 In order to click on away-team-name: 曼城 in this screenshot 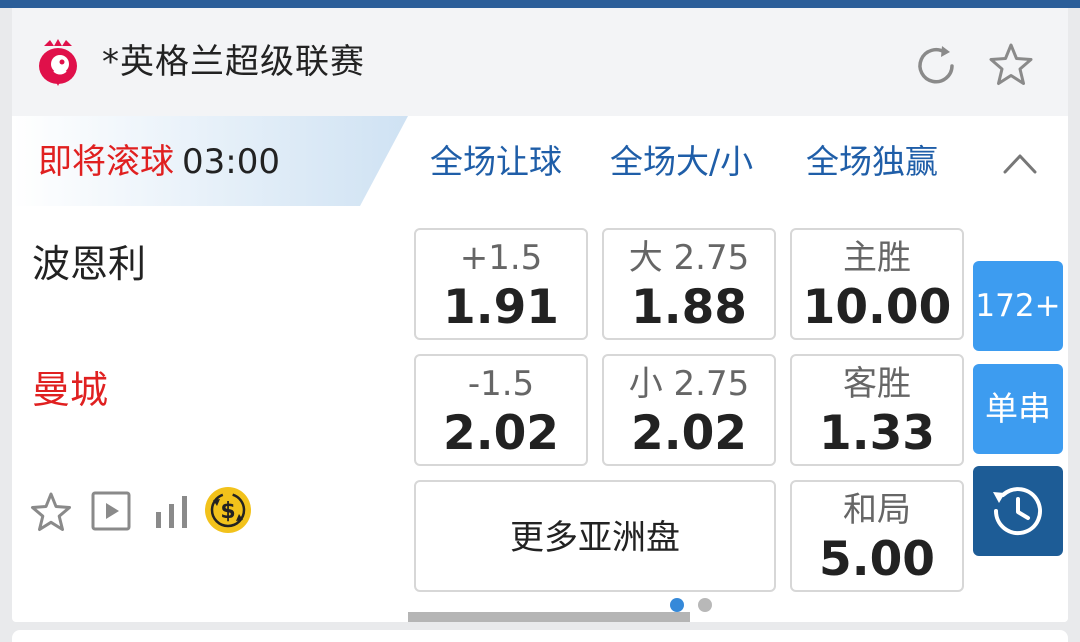, I will do `click(70, 390)`.